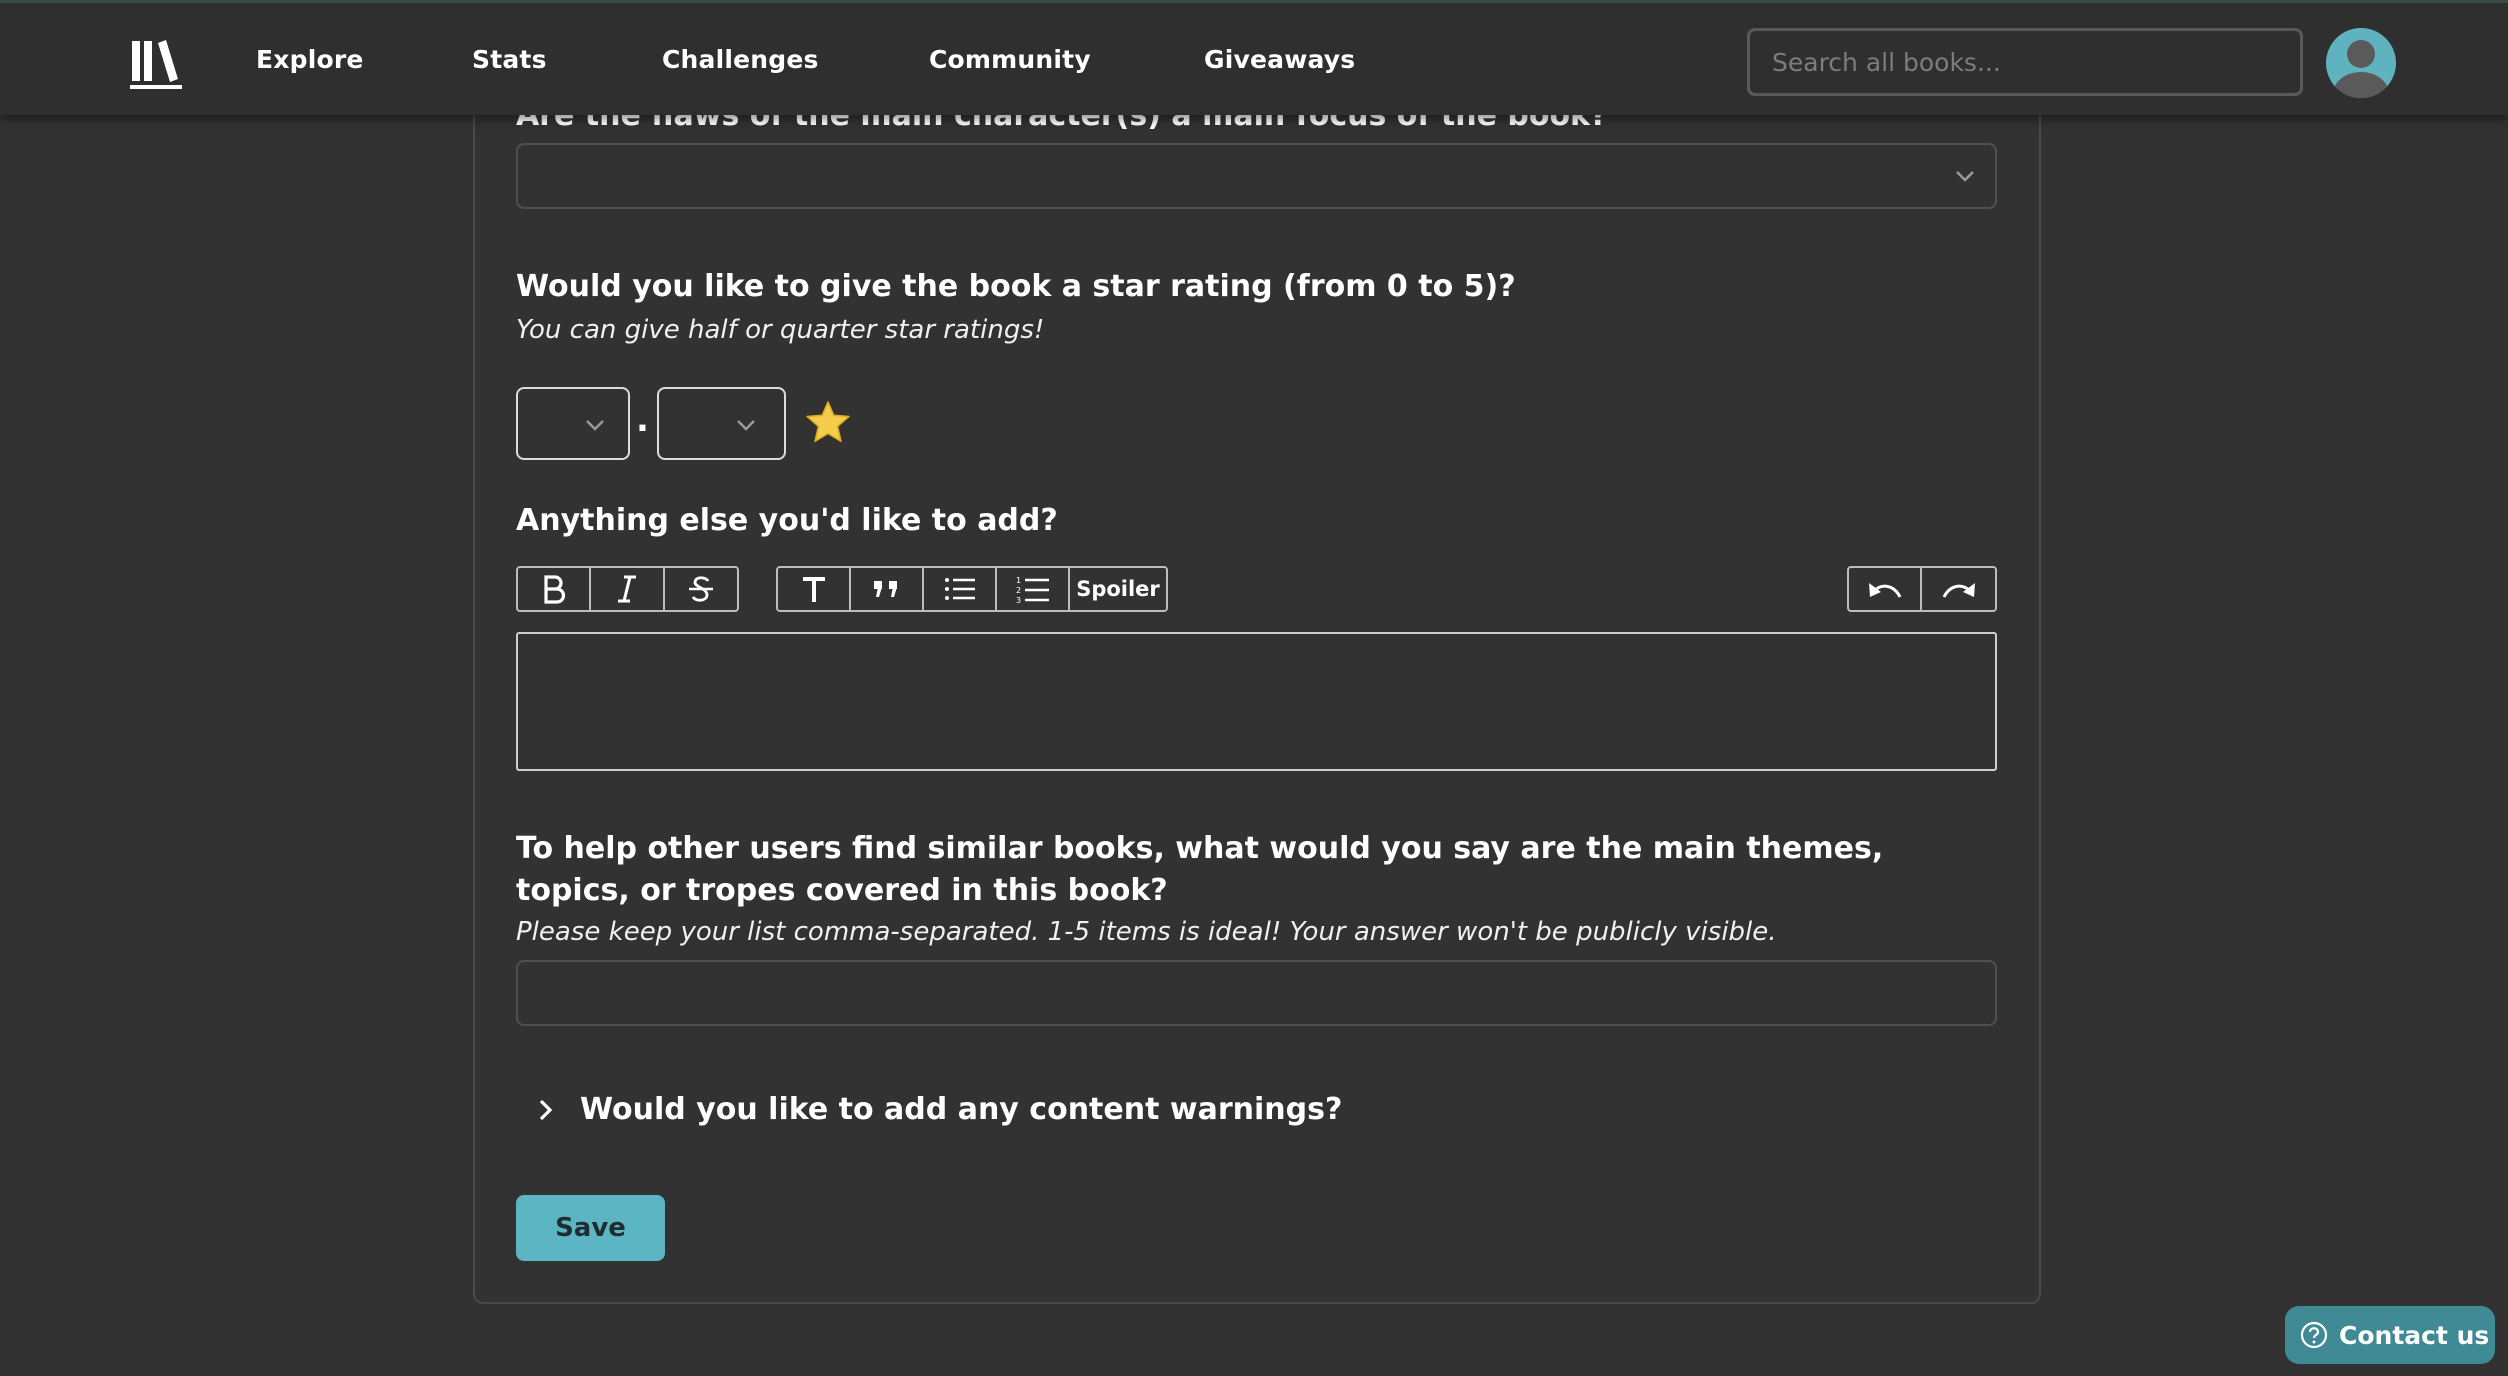 This screenshot has height=1376, width=2508. I want to click on bold-button, so click(555, 589).